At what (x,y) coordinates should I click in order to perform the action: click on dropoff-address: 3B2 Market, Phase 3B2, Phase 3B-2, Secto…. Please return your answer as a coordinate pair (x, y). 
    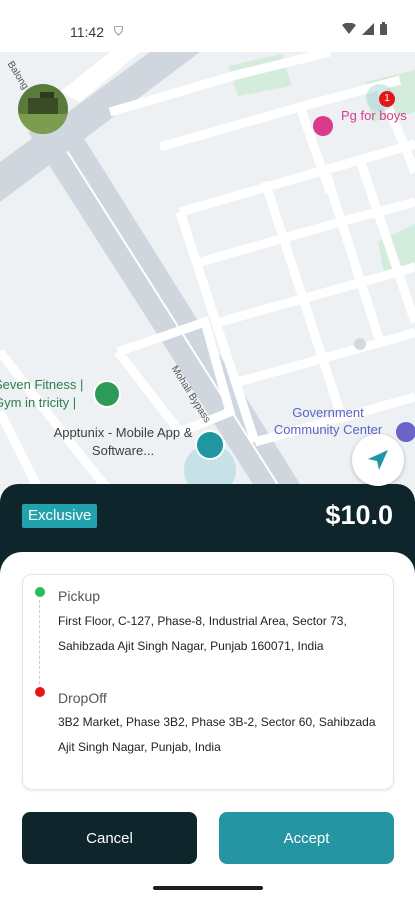
    Looking at the image, I should click on (217, 734).